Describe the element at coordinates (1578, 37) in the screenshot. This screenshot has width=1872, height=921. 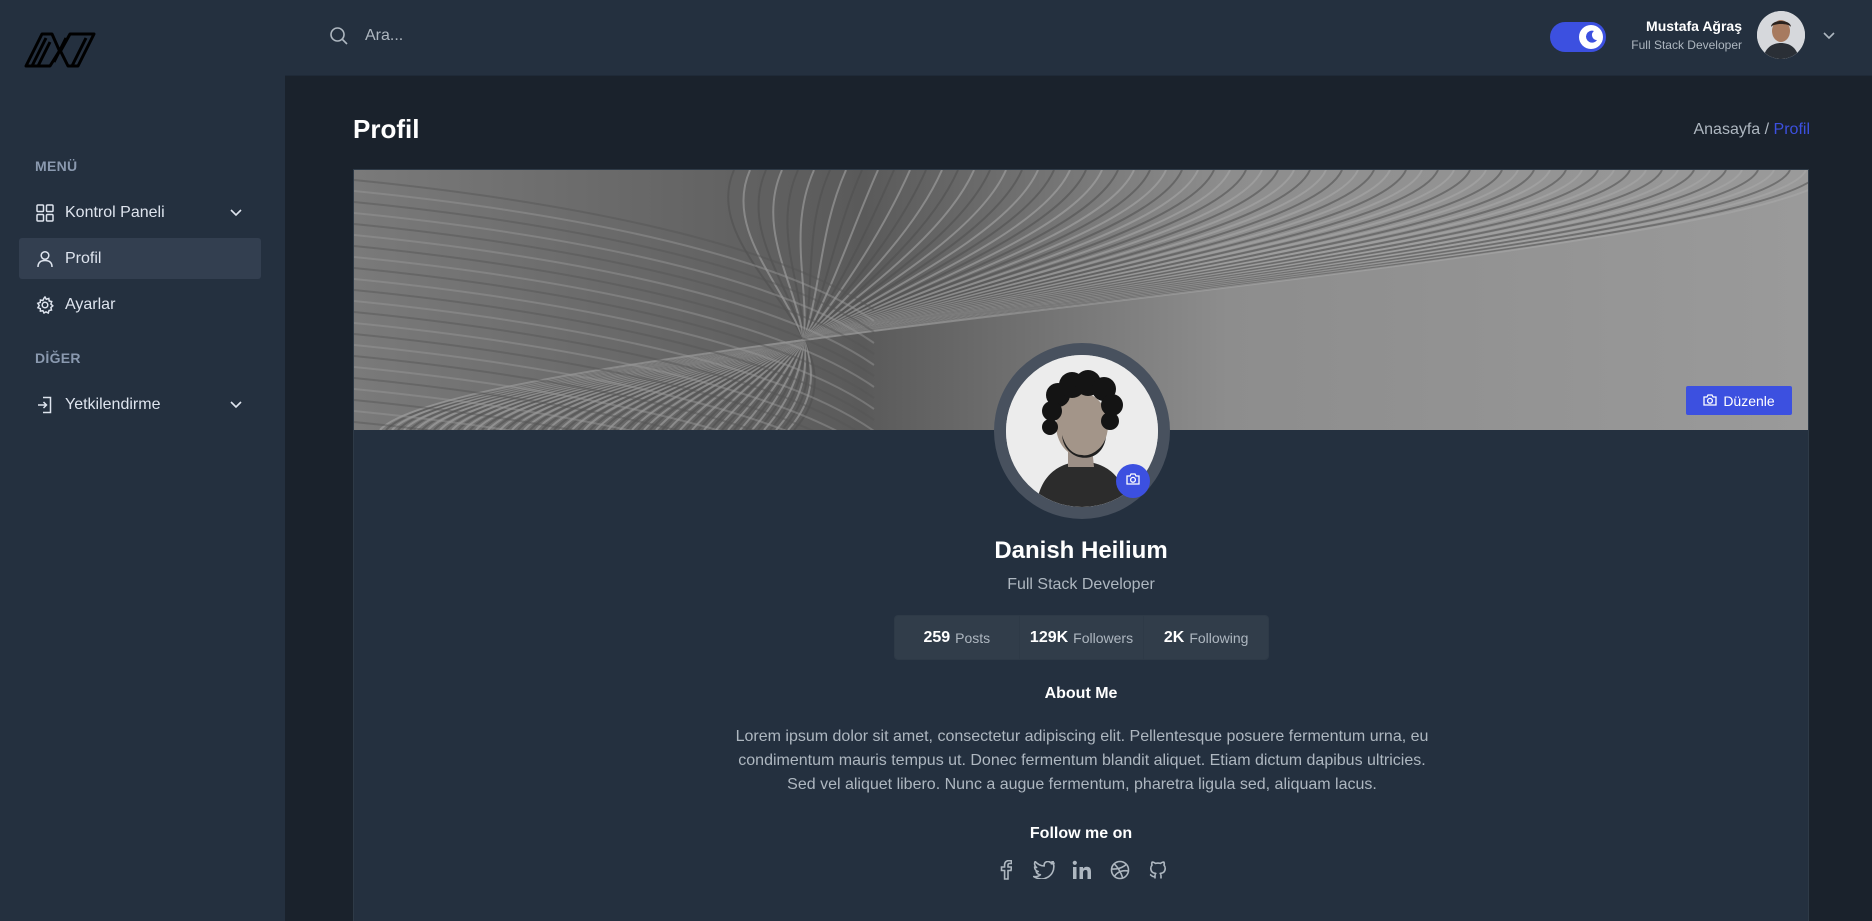
I see `dark-mode-toggle` at that location.